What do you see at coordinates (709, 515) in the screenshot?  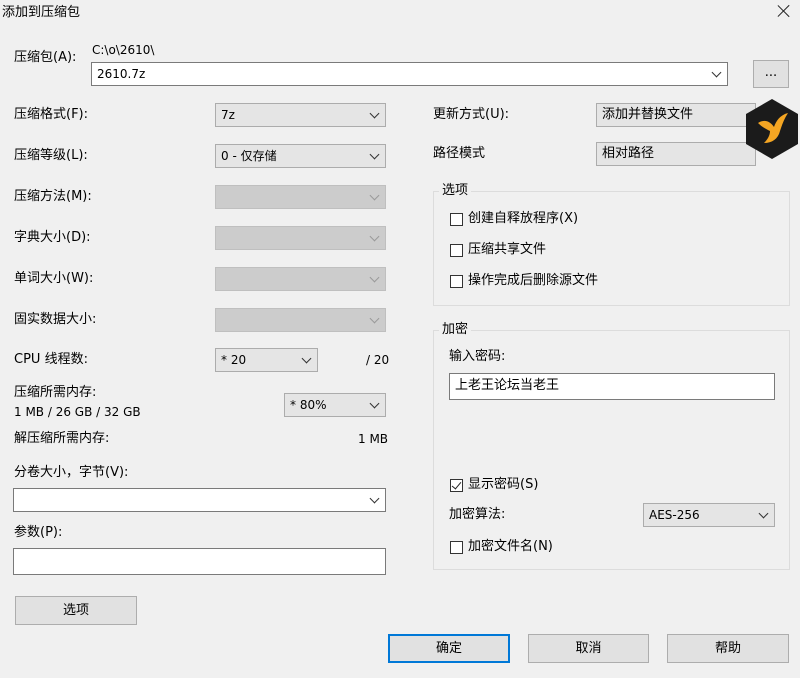 I see `encrypt-method-select: AES-256` at bounding box center [709, 515].